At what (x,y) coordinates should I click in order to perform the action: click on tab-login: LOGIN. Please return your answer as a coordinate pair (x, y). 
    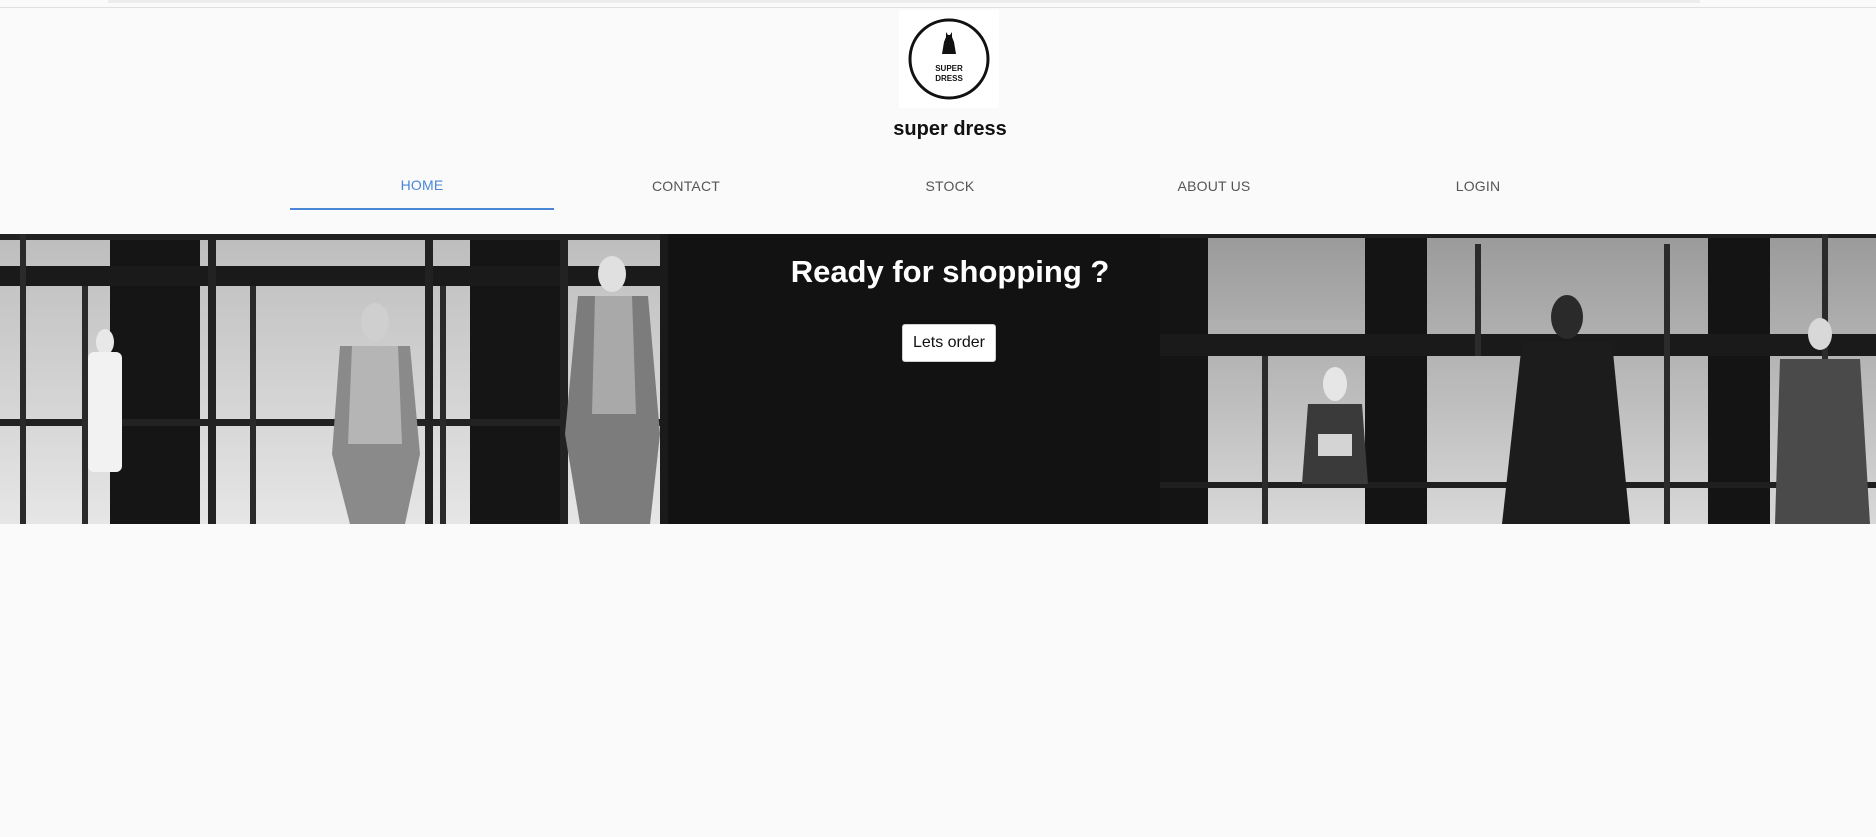
    Looking at the image, I should click on (1478, 186).